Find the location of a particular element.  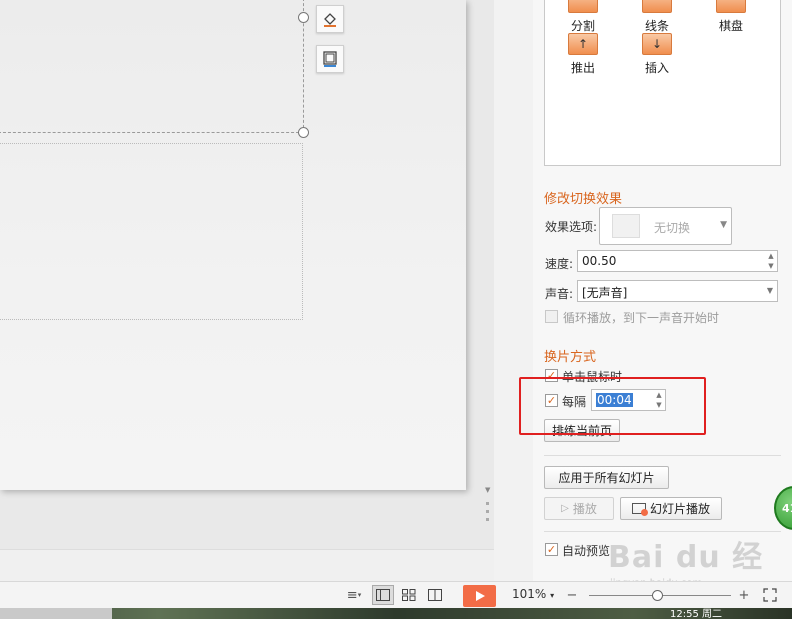

effect-lines: 线条 is located at coordinates (657, 17).